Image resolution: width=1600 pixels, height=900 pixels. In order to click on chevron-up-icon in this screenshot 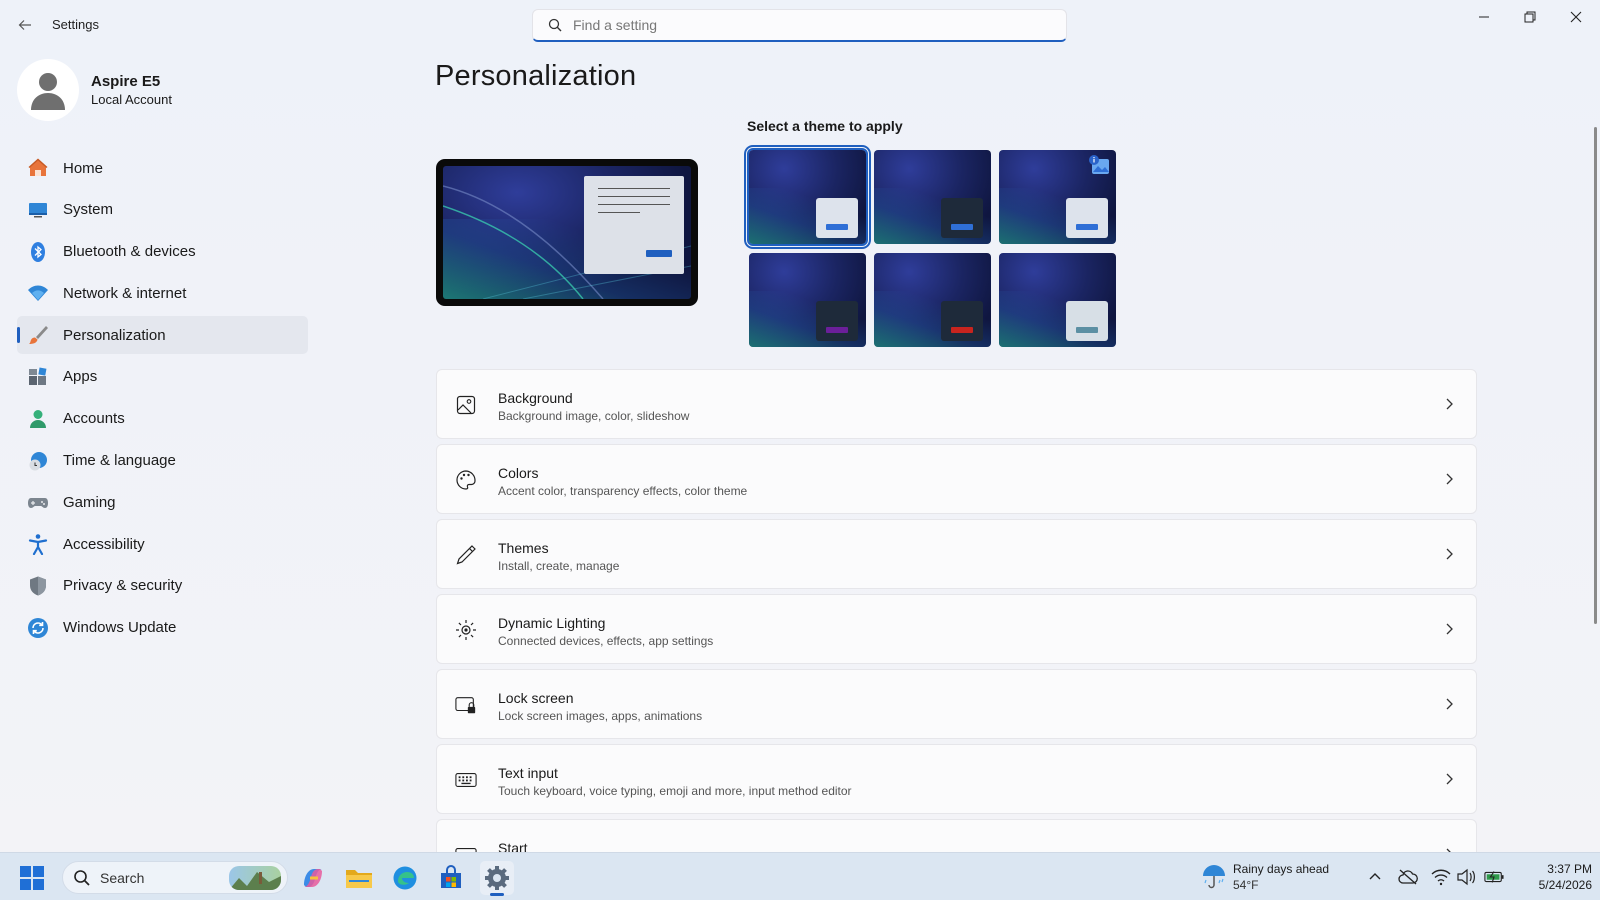, I will do `click(1375, 876)`.